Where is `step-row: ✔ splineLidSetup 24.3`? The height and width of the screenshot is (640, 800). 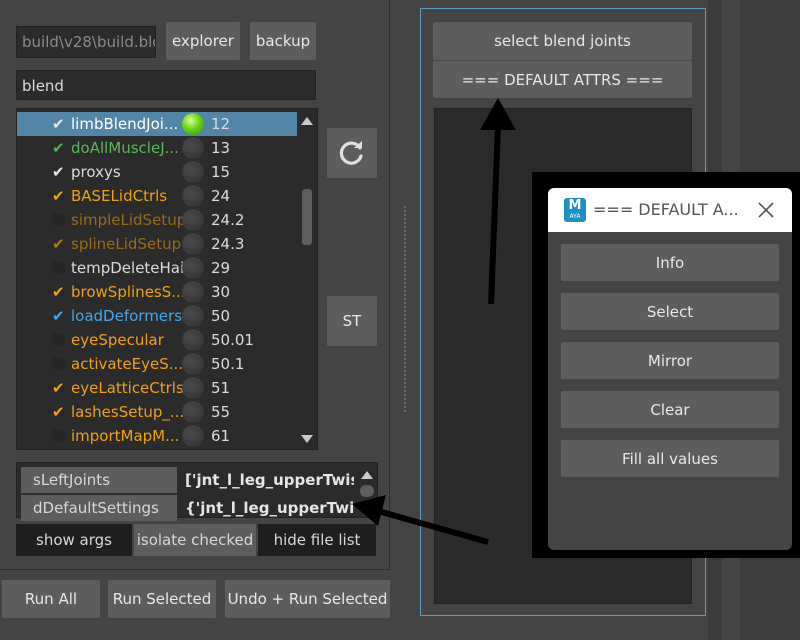 step-row: ✔ splineLidSetup 24.3 is located at coordinates (157, 244).